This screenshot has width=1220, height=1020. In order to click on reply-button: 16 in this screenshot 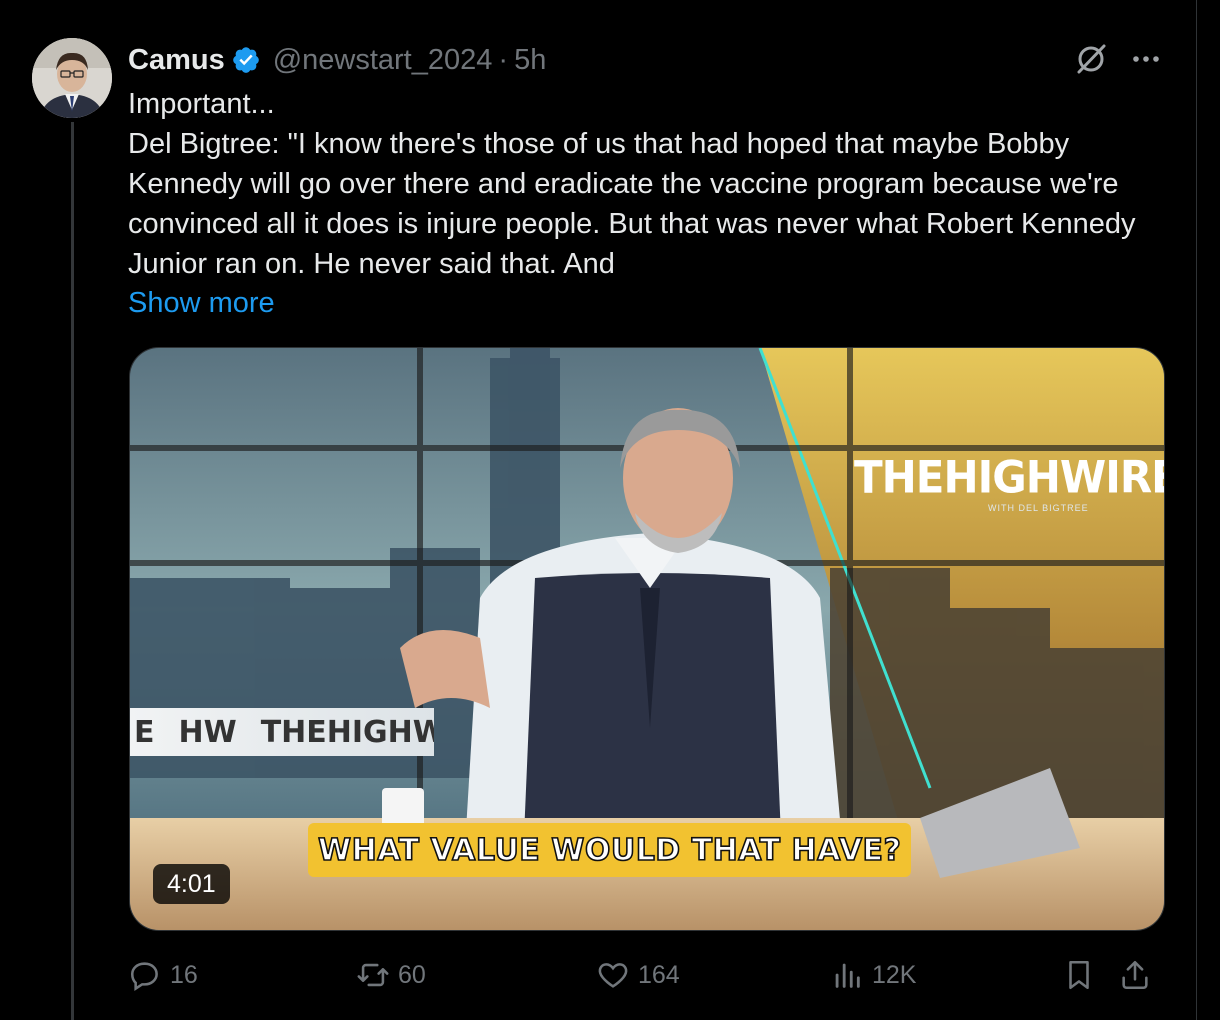, I will do `click(163, 975)`.